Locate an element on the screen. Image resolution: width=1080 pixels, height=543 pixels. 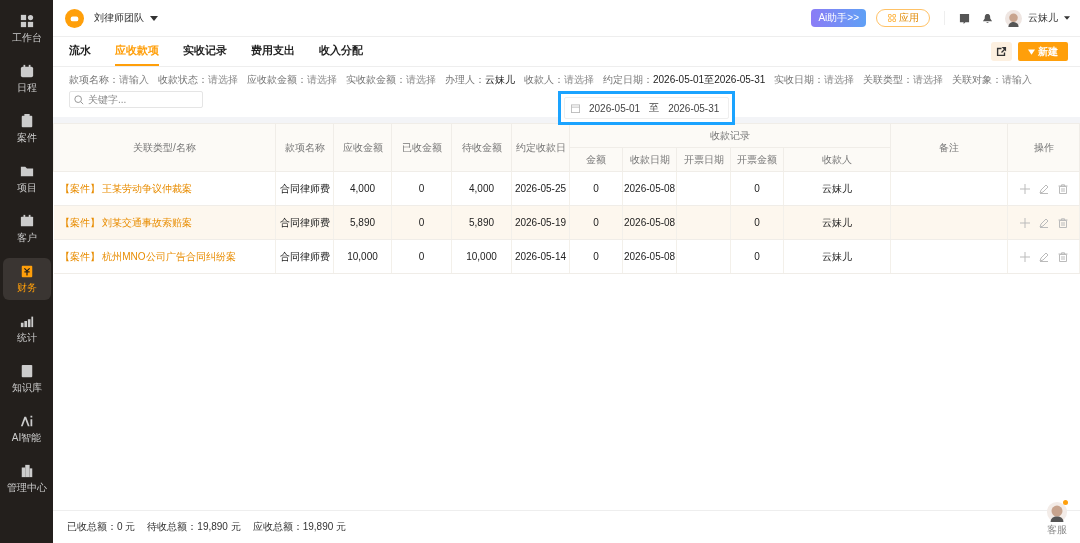
support-button: 客服 is located at coordinates (1057, 519).